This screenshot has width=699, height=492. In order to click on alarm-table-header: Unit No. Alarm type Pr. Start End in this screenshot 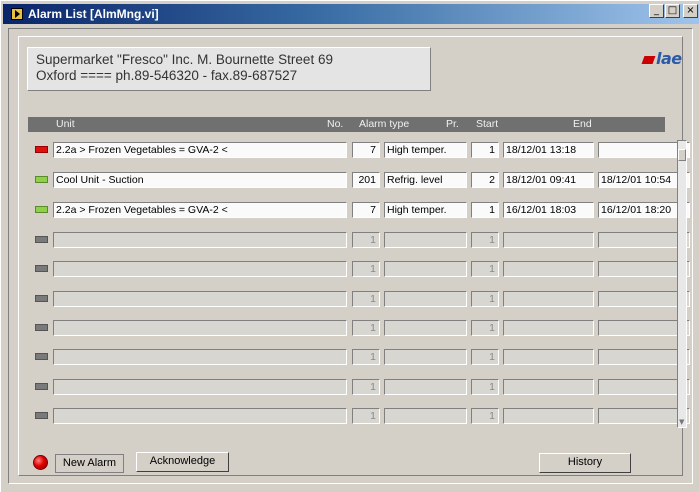, I will do `click(346, 124)`.